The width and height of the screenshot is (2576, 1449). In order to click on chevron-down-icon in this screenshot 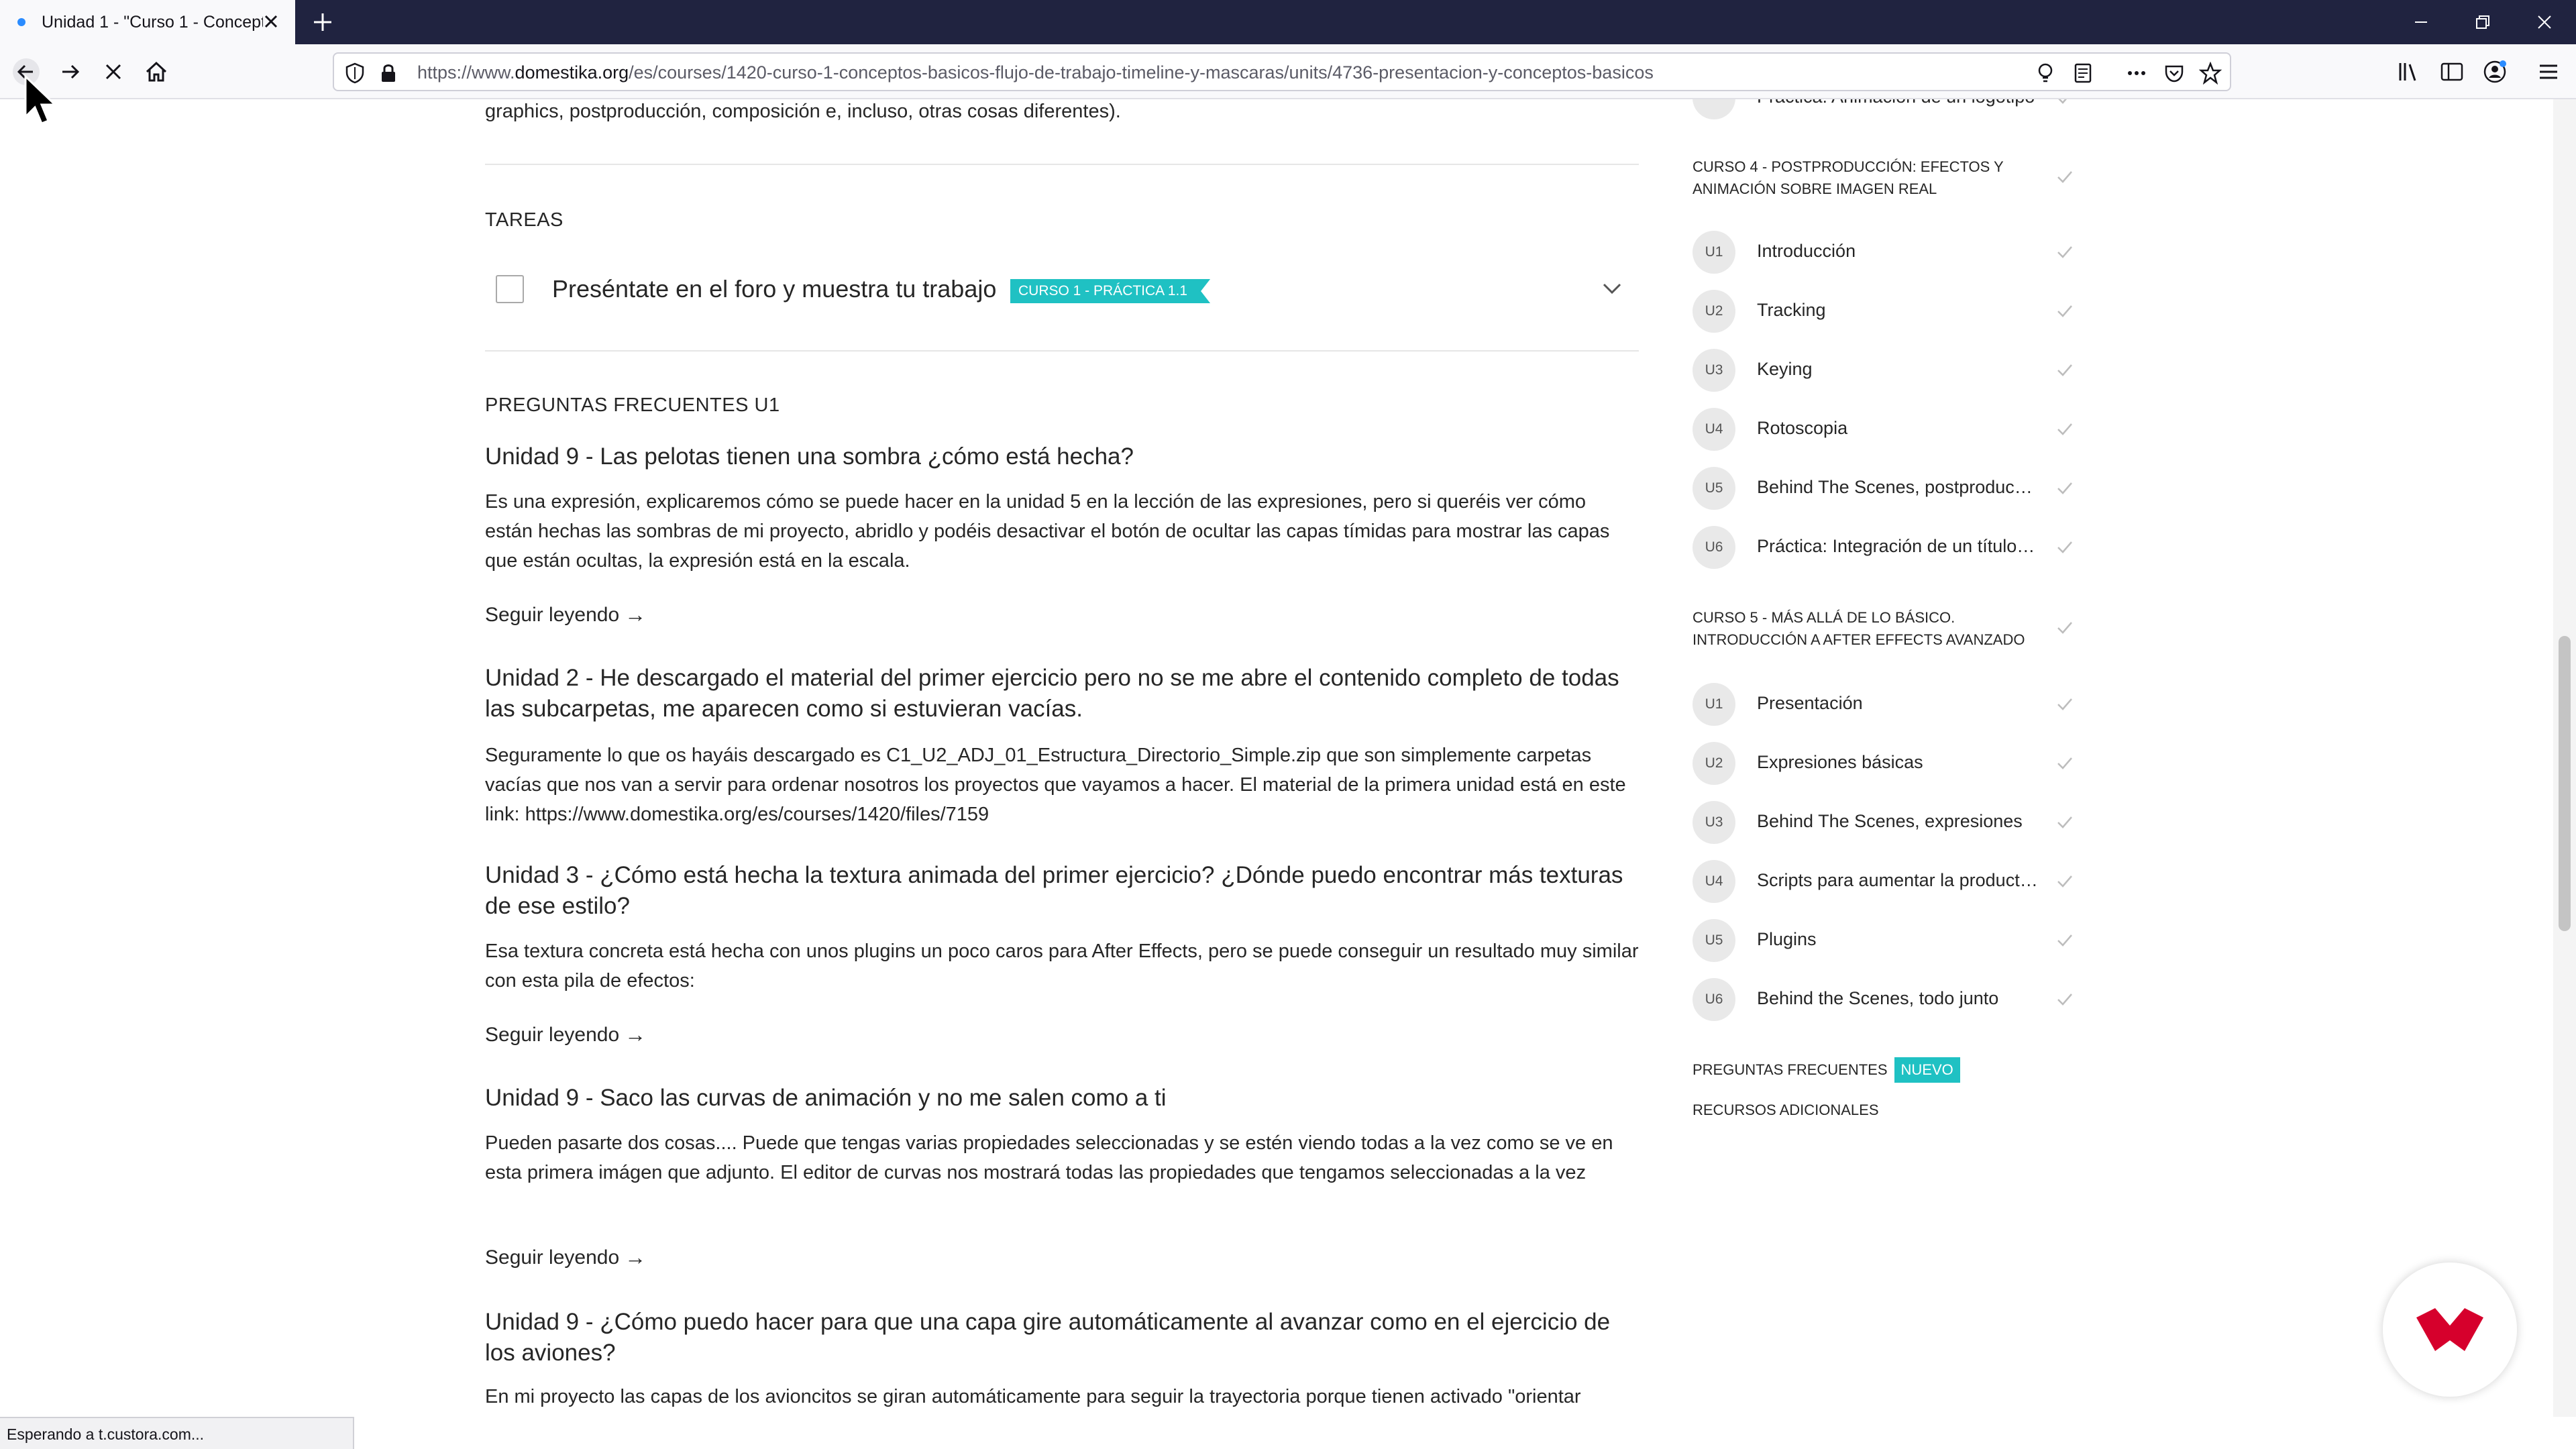, I will do `click(1612, 288)`.